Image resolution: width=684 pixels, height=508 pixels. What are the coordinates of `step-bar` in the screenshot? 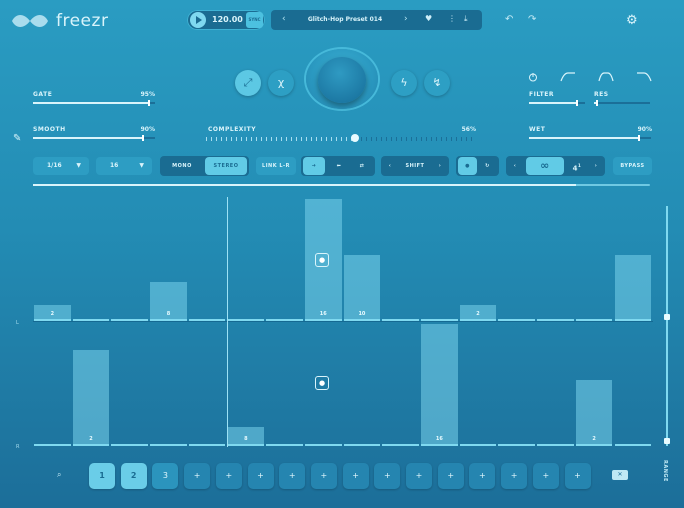 It's located at (633, 287).